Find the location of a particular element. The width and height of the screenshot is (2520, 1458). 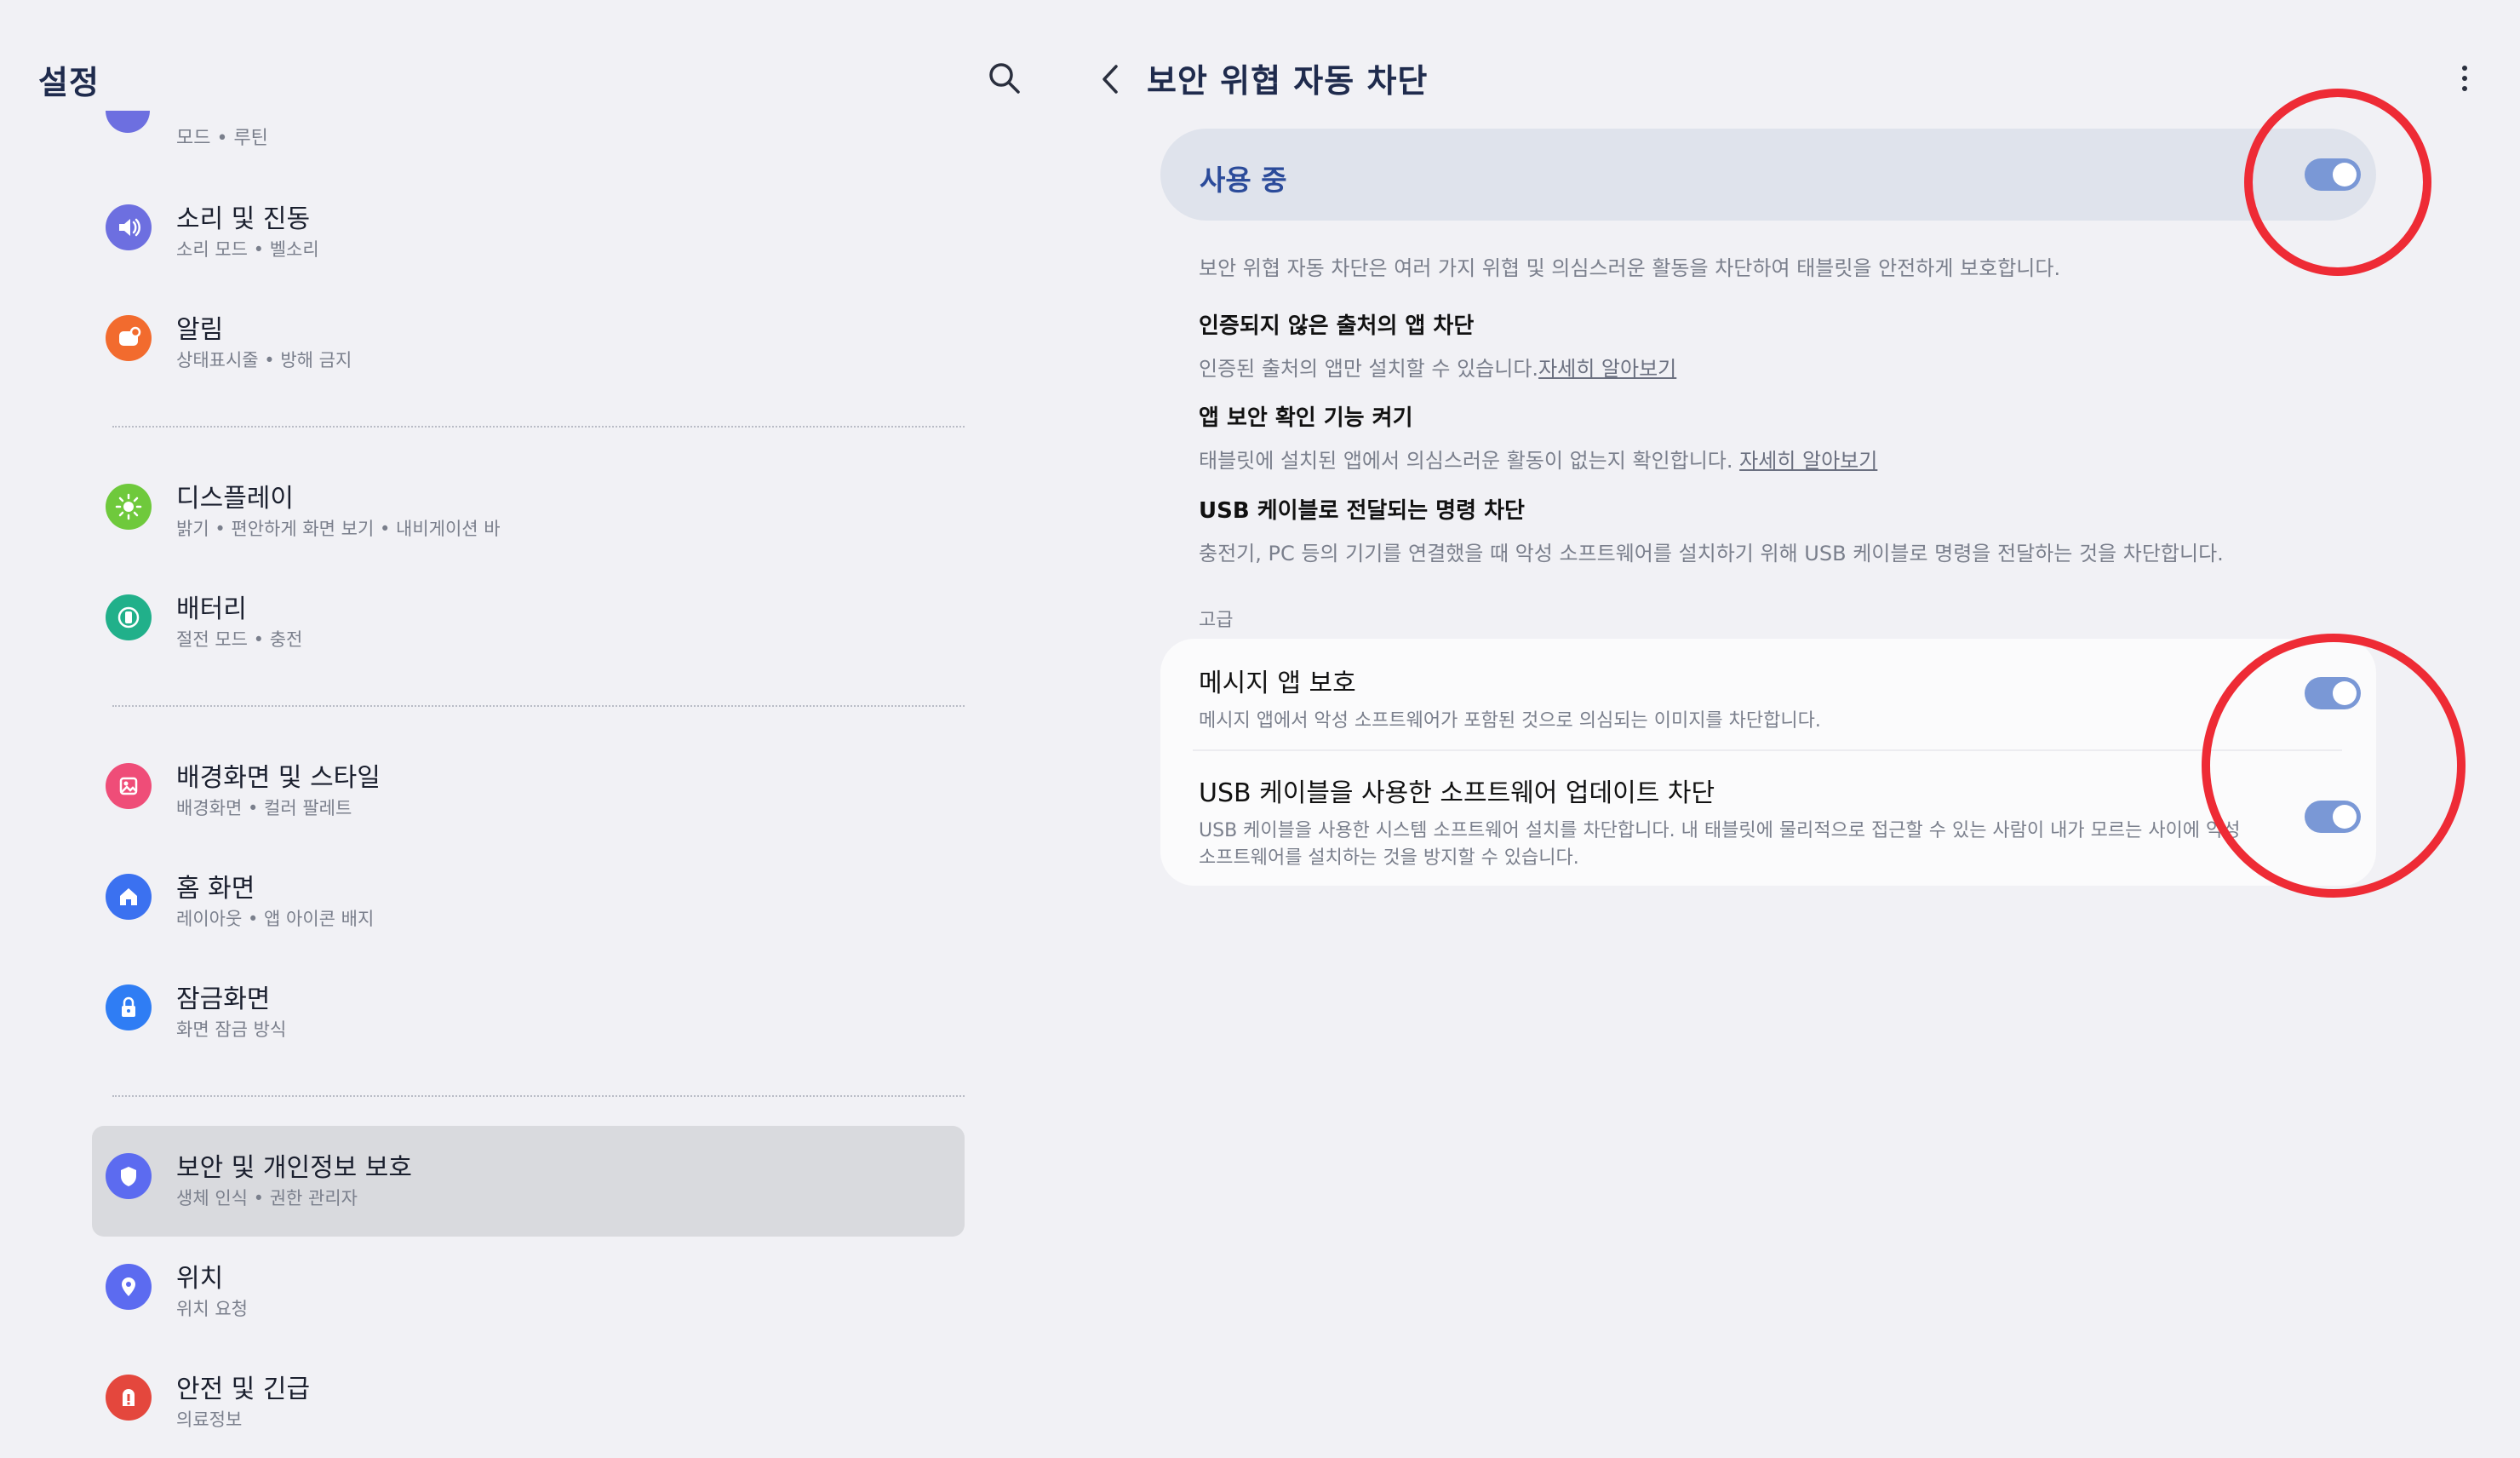

search-button is located at coordinates (1004, 79).